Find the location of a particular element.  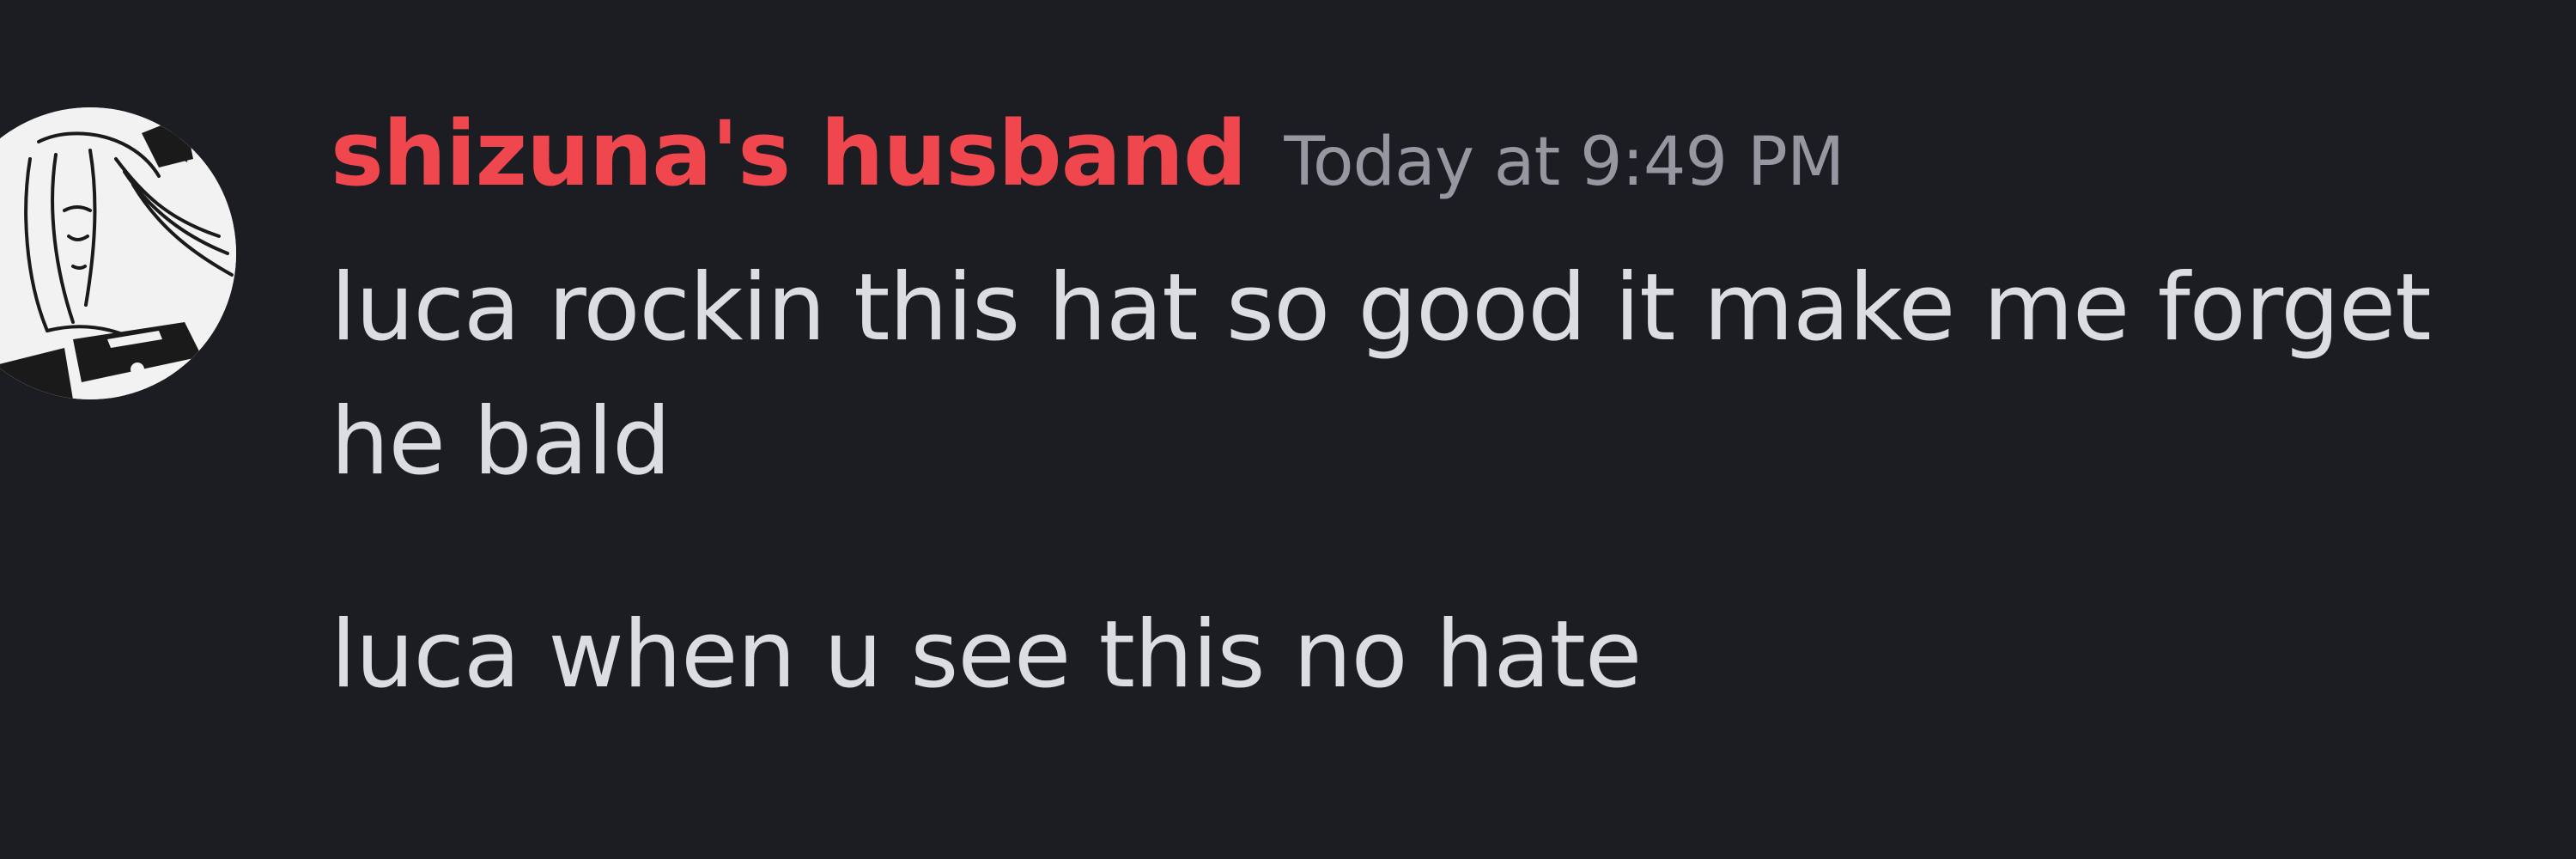

message-text-line: he bald is located at coordinates (501, 442).